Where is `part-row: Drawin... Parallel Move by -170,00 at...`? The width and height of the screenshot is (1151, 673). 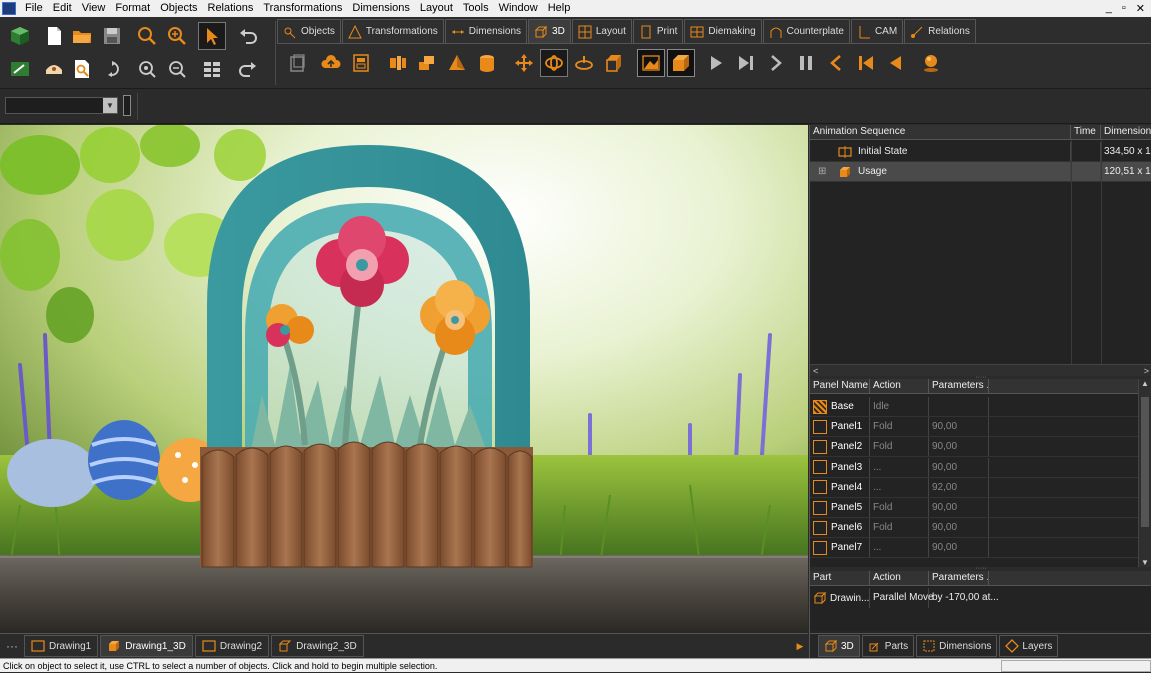 part-row: Drawin... Parallel Move by -170,00 at... is located at coordinates (979, 598).